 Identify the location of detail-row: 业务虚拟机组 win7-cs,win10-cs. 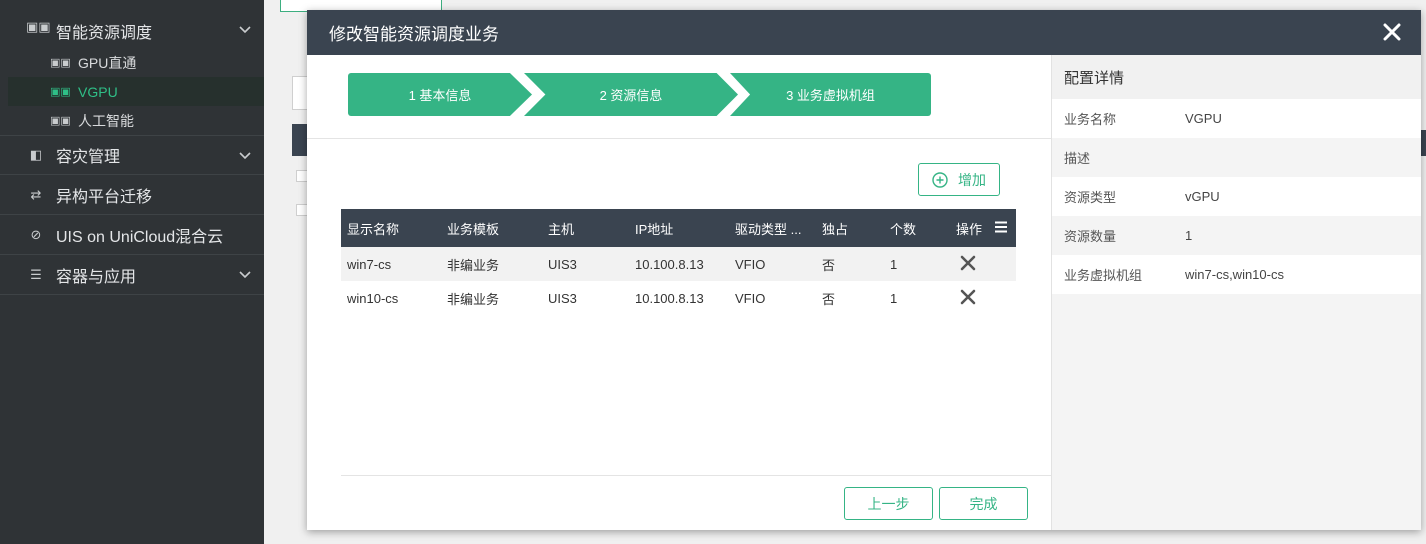
(1236, 274).